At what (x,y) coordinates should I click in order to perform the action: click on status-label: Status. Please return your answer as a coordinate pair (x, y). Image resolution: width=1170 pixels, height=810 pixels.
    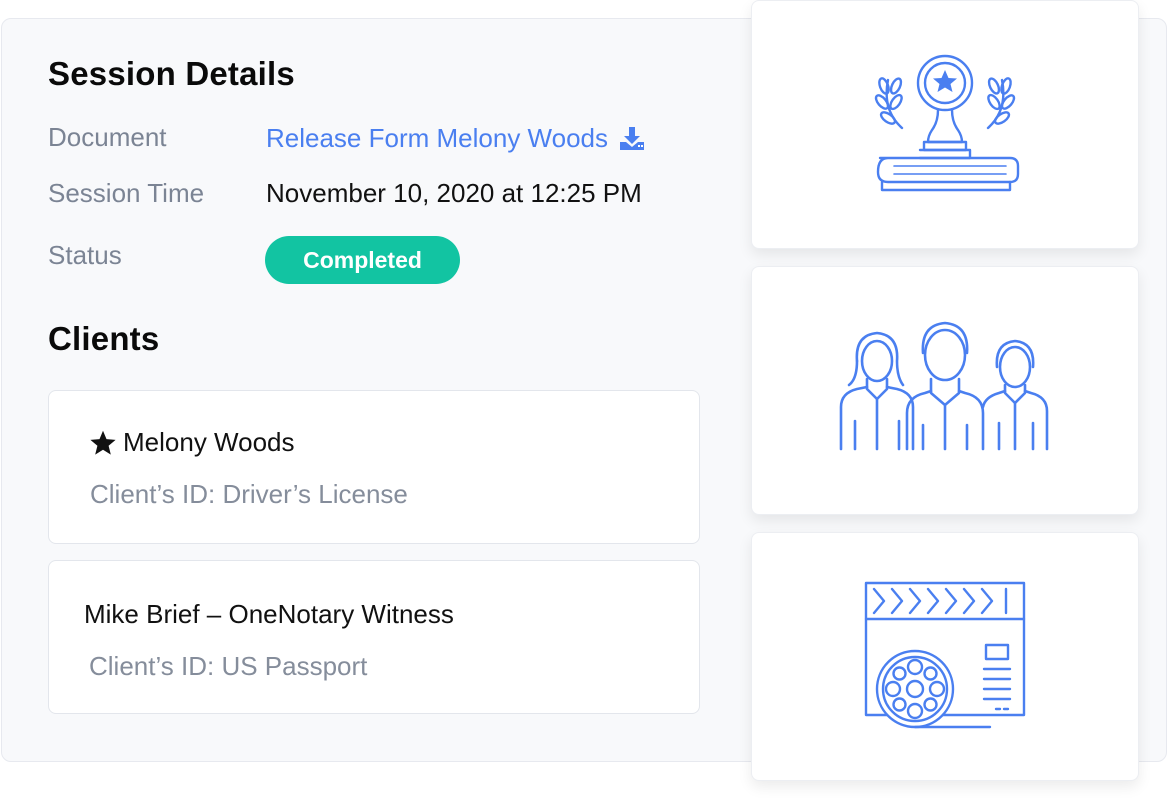
    Looking at the image, I should click on (85, 255).